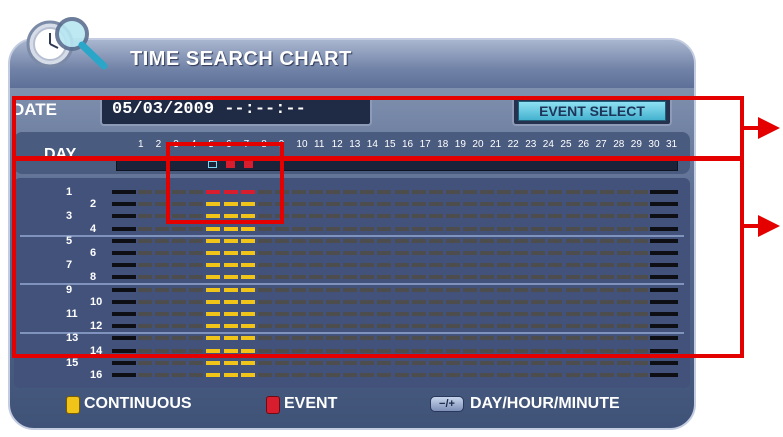 The width and height of the screenshot is (783, 437). Describe the element at coordinates (72, 362) in the screenshot. I see `channel-number: 15` at that location.